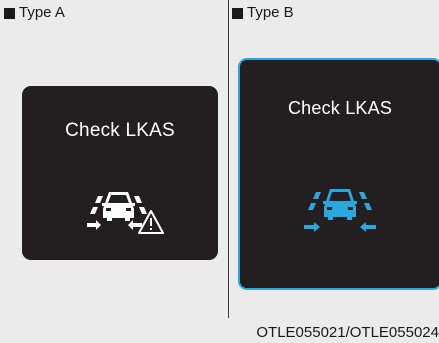 Image resolution: width=439 pixels, height=343 pixels. What do you see at coordinates (270, 12) in the screenshot?
I see `type-b-label: Type B` at bounding box center [270, 12].